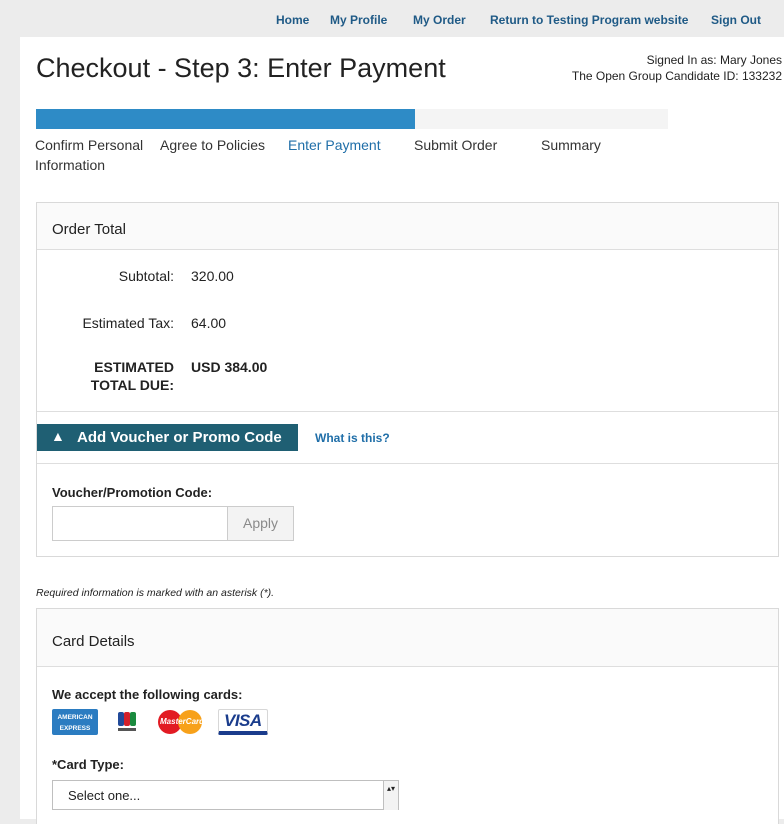 This screenshot has width=784, height=824. Describe the element at coordinates (93, 641) in the screenshot. I see `card-details-heading: Card Details` at that location.